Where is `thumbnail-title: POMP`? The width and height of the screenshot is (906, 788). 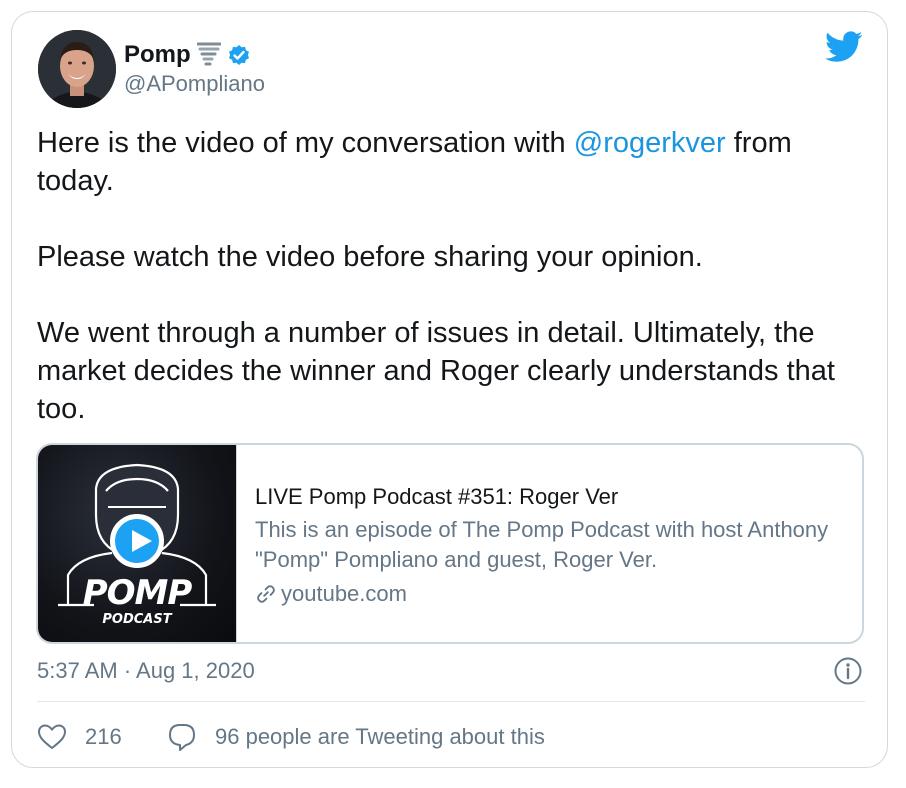
thumbnail-title: POMP is located at coordinates (137, 593).